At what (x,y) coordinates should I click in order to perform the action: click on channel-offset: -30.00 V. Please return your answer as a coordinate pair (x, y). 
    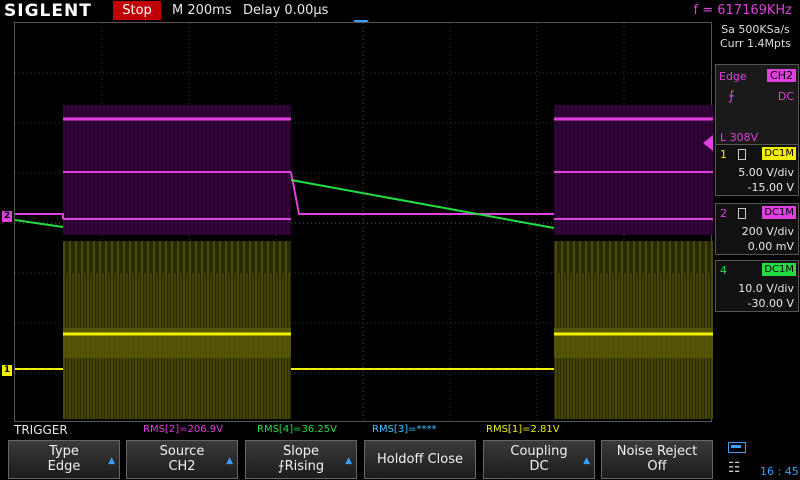
    Looking at the image, I should click on (770, 303).